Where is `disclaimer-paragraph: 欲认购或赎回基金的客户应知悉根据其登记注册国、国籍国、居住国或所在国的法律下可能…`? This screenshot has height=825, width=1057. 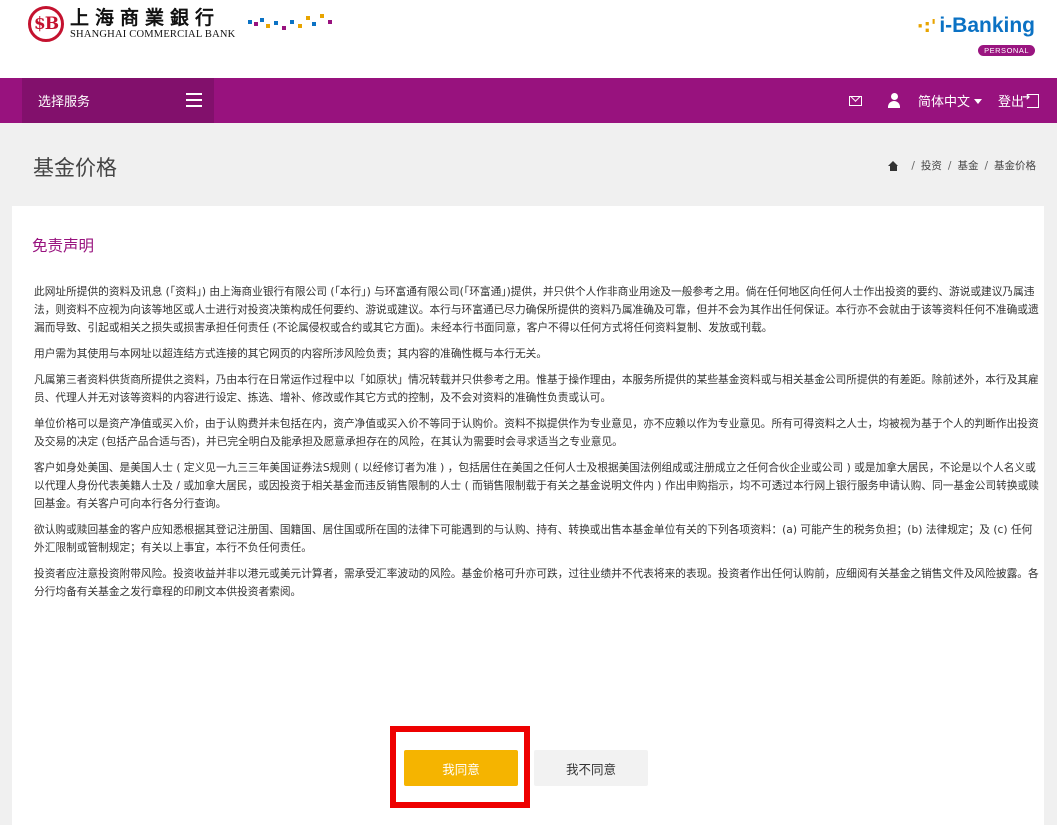
disclaimer-paragraph: 欲认购或赎回基金的客户应知悉根据其登记注册国、国籍国、居住国或所在国的法律下可能… is located at coordinates (533, 538).